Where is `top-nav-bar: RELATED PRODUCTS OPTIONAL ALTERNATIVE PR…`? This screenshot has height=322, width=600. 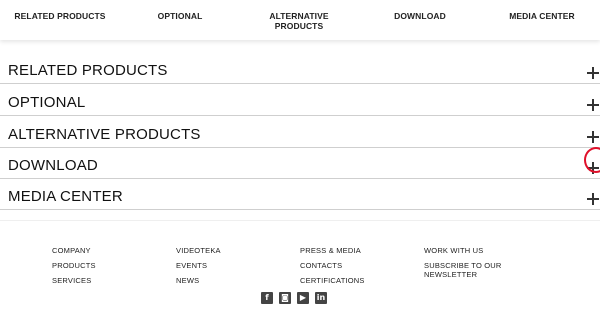
top-nav-bar: RELATED PRODUCTS OPTIONAL ALTERNATIVE PR… is located at coordinates (300, 20).